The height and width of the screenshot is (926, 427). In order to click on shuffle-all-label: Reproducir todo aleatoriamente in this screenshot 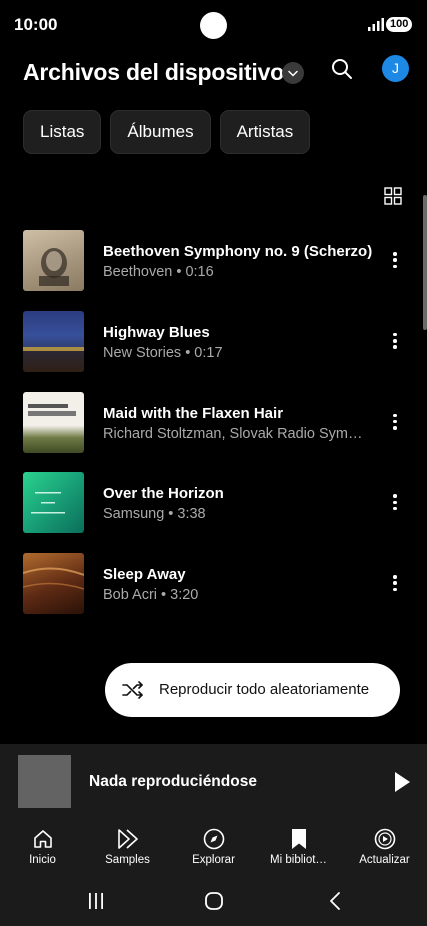, I will do `click(264, 689)`.